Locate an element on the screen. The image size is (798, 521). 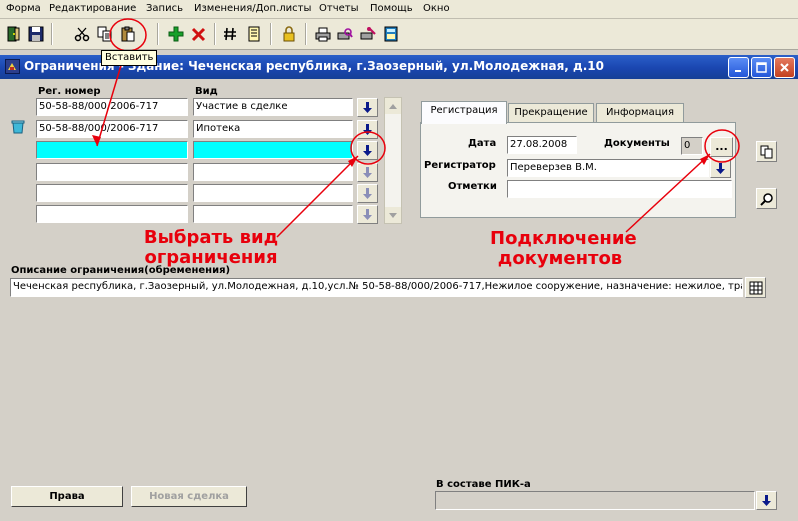
menu-item-edit: Редактирование is located at coordinates (92, 8).